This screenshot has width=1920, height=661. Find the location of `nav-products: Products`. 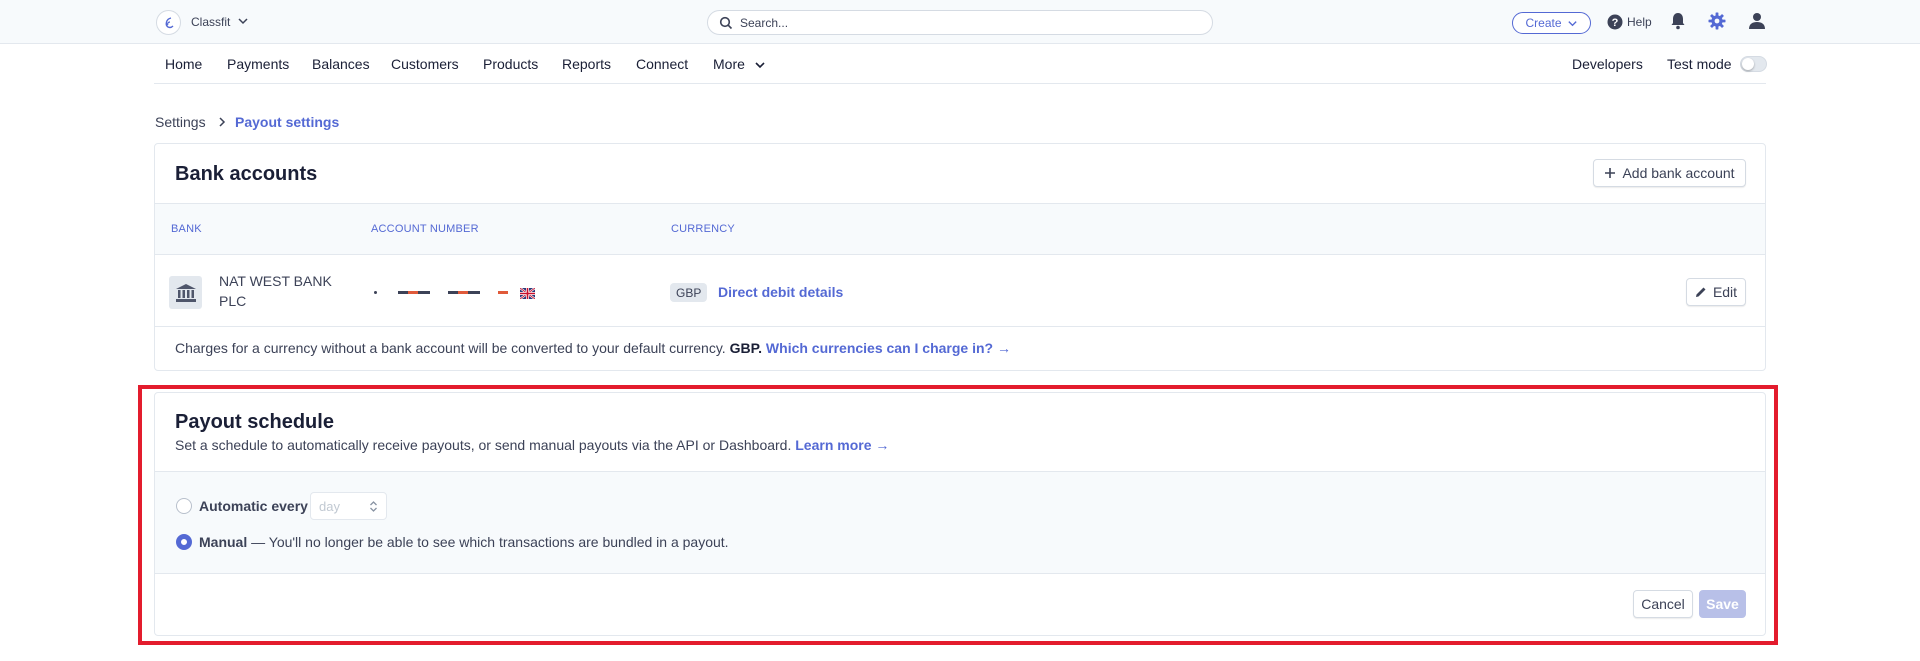

nav-products: Products is located at coordinates (510, 64).